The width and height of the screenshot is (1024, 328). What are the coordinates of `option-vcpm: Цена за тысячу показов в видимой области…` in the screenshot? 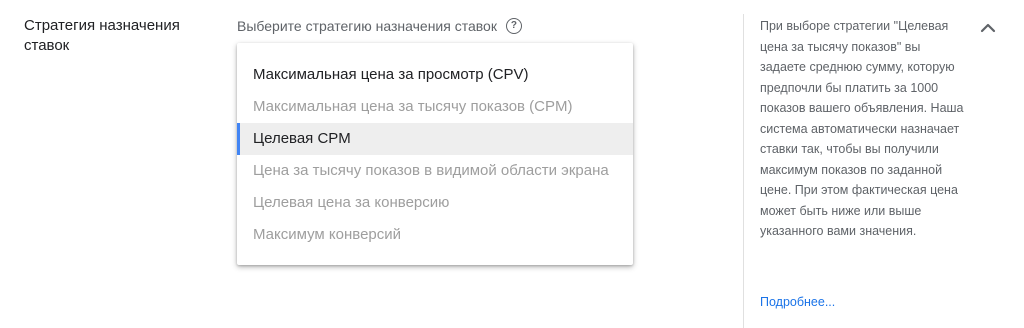 It's located at (431, 170).